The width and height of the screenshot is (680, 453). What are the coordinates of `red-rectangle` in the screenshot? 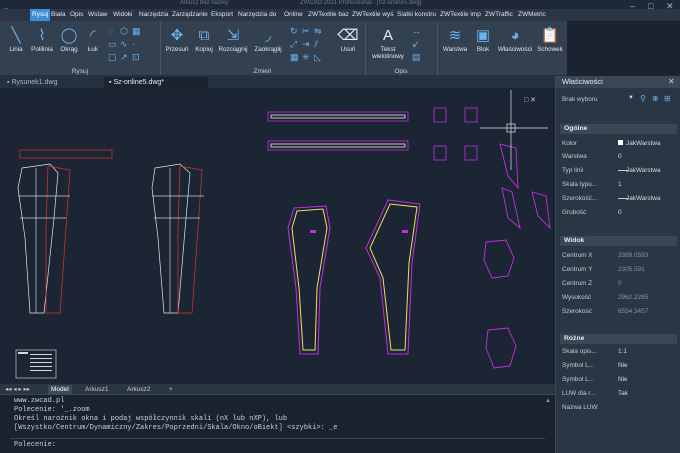 It's located at (66, 154).